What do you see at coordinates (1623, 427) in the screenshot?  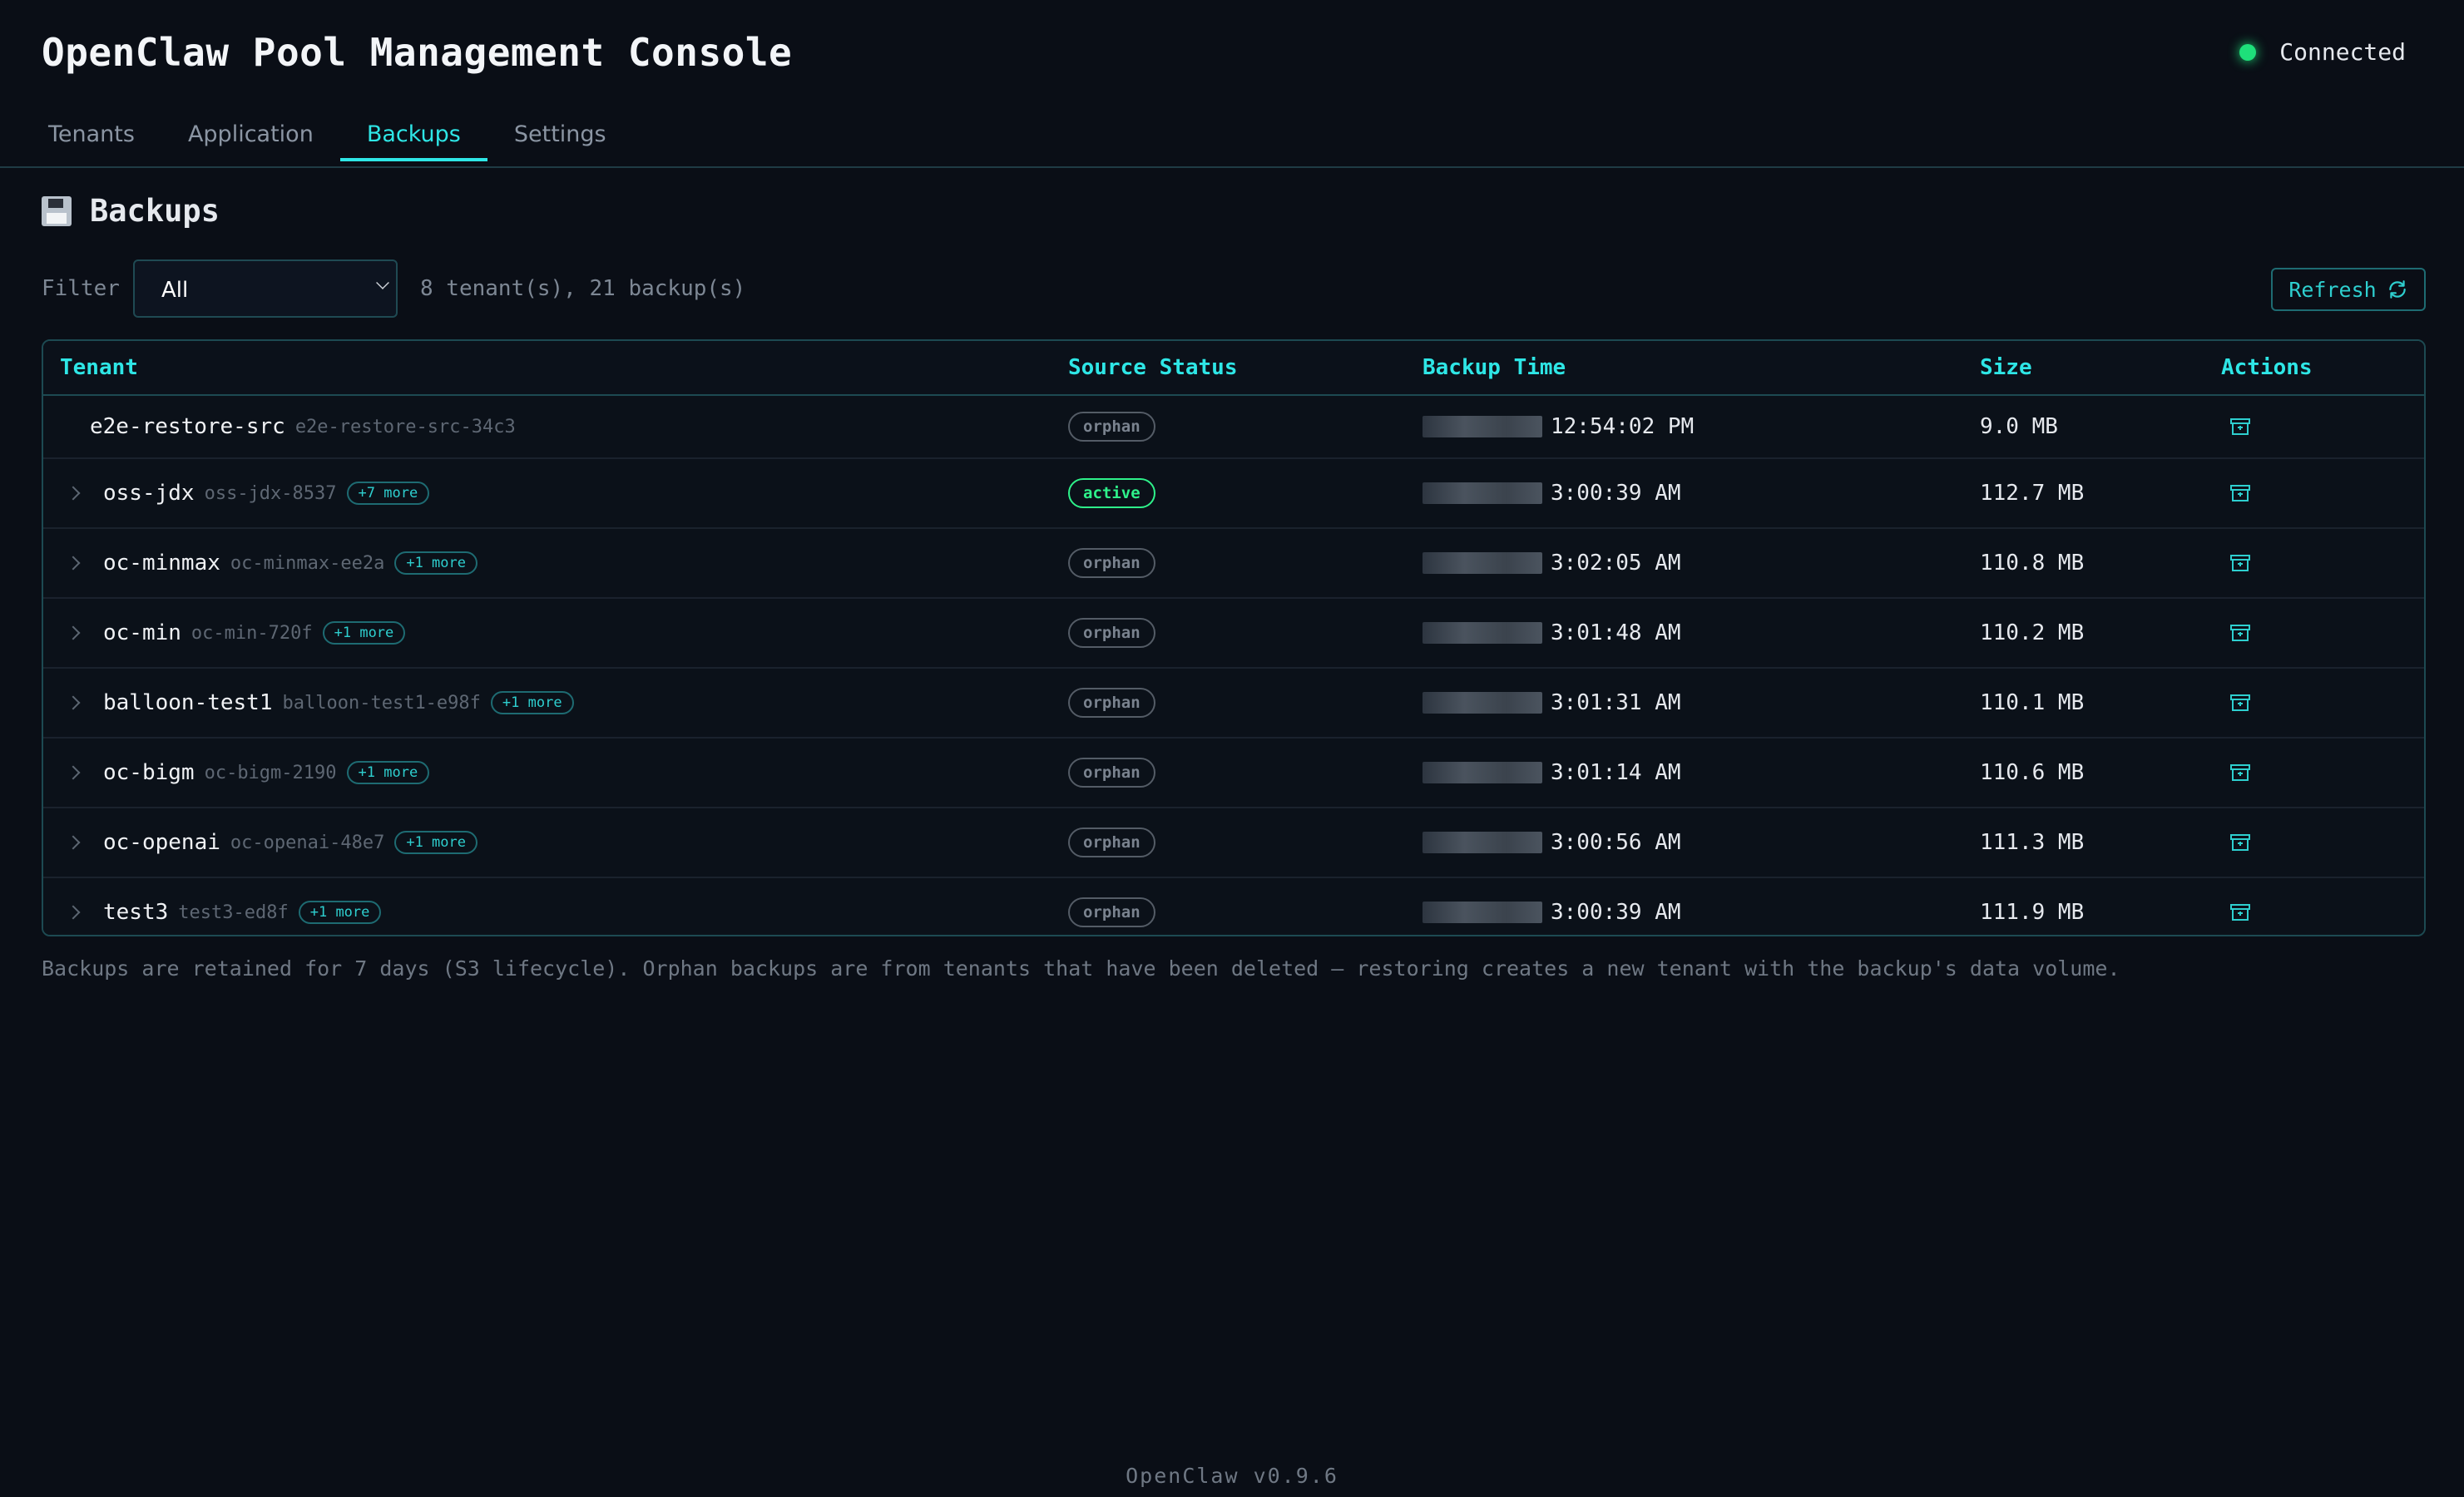 I see `backup-time: 12:54:02 PM` at bounding box center [1623, 427].